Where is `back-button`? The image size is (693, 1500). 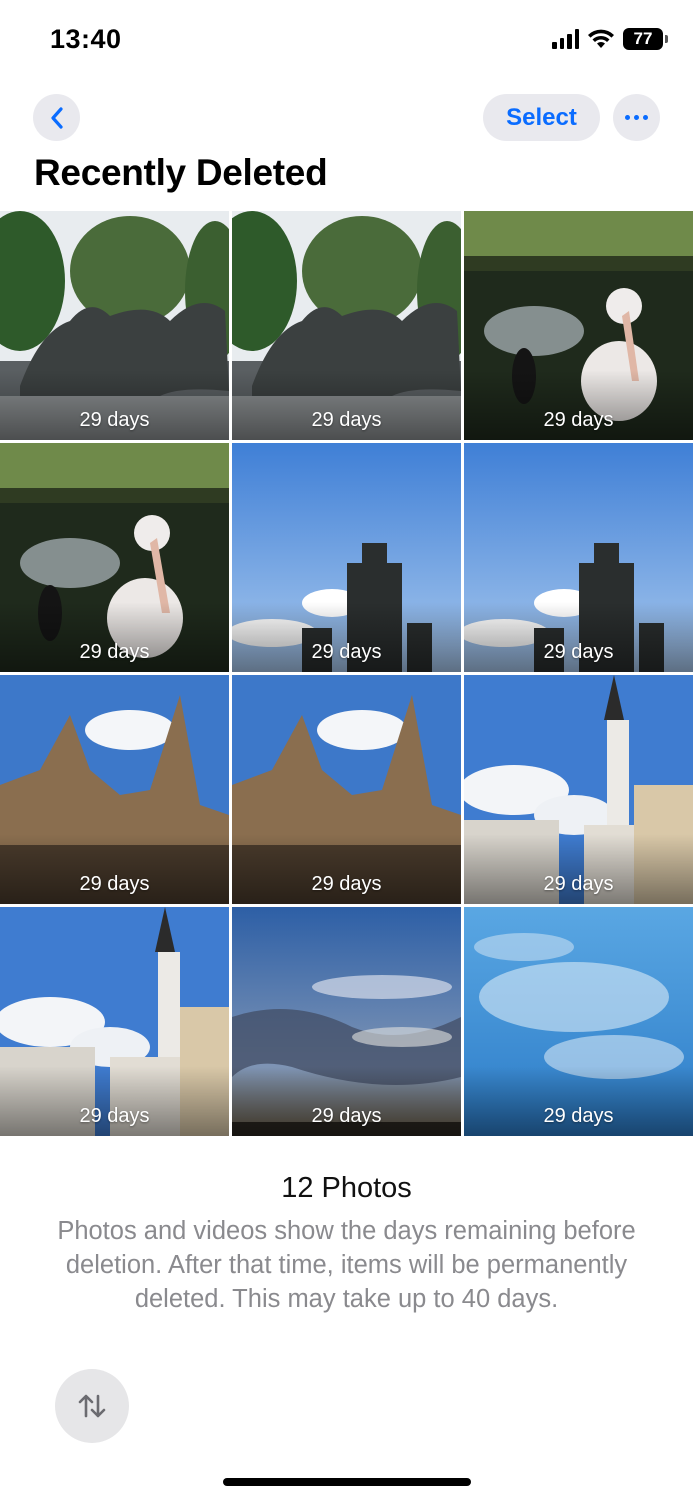
back-button is located at coordinates (56, 117).